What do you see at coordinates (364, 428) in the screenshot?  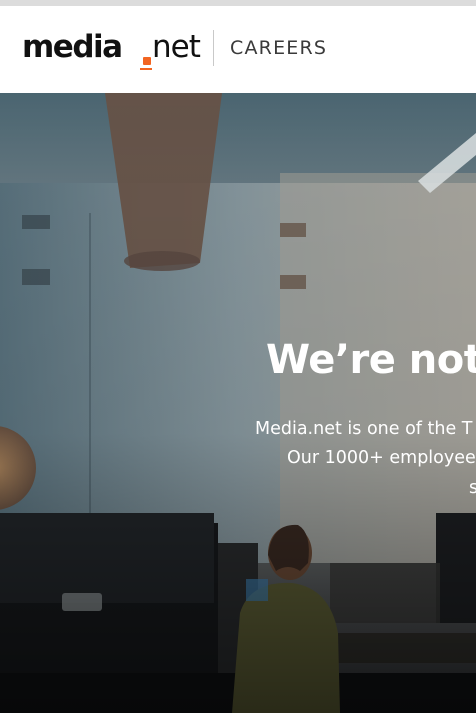 I see `hero-text-line-1: Media.net is one of the T` at bounding box center [364, 428].